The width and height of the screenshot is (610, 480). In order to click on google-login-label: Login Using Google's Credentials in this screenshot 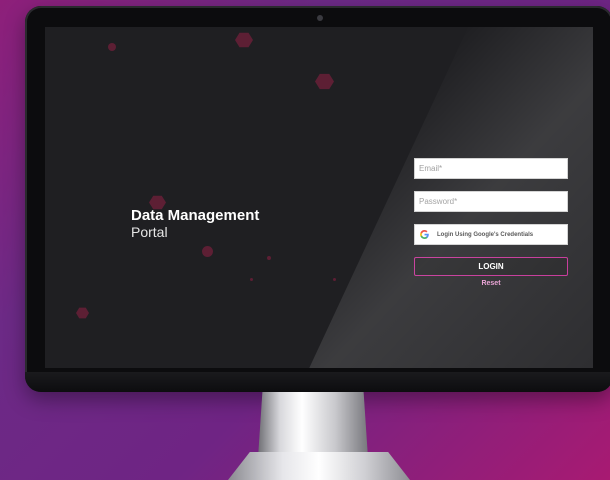, I will do `click(485, 234)`.